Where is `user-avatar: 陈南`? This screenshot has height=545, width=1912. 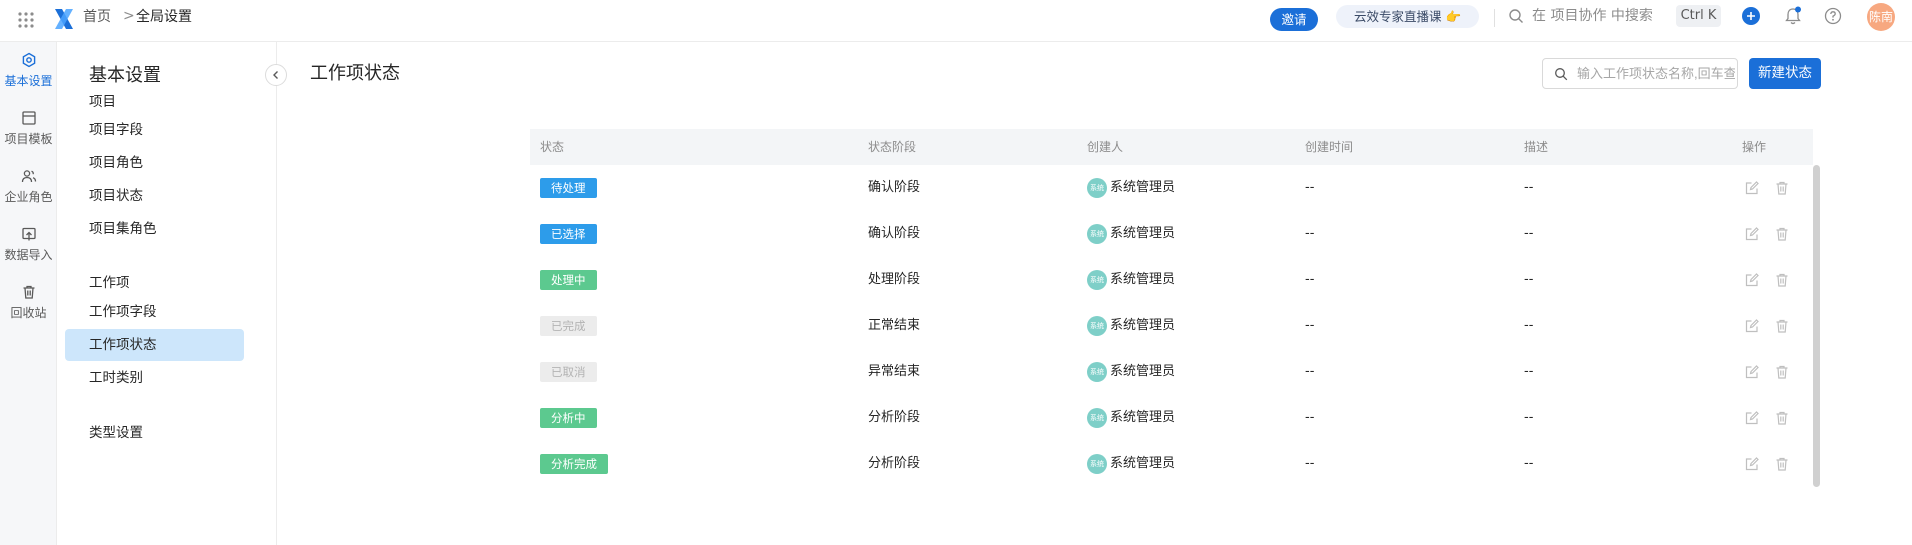
user-avatar: 陈南 is located at coordinates (1881, 17).